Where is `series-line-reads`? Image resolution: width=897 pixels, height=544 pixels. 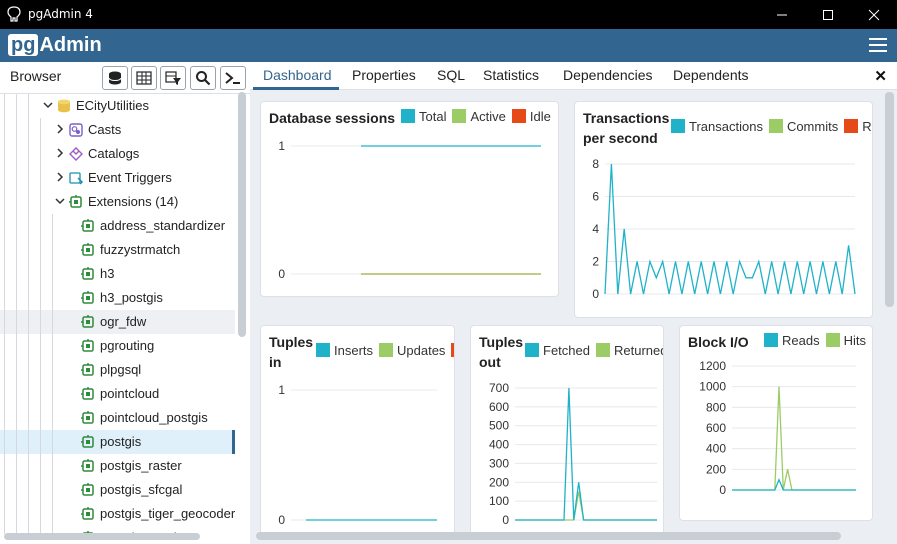 series-line-reads is located at coordinates (794, 484).